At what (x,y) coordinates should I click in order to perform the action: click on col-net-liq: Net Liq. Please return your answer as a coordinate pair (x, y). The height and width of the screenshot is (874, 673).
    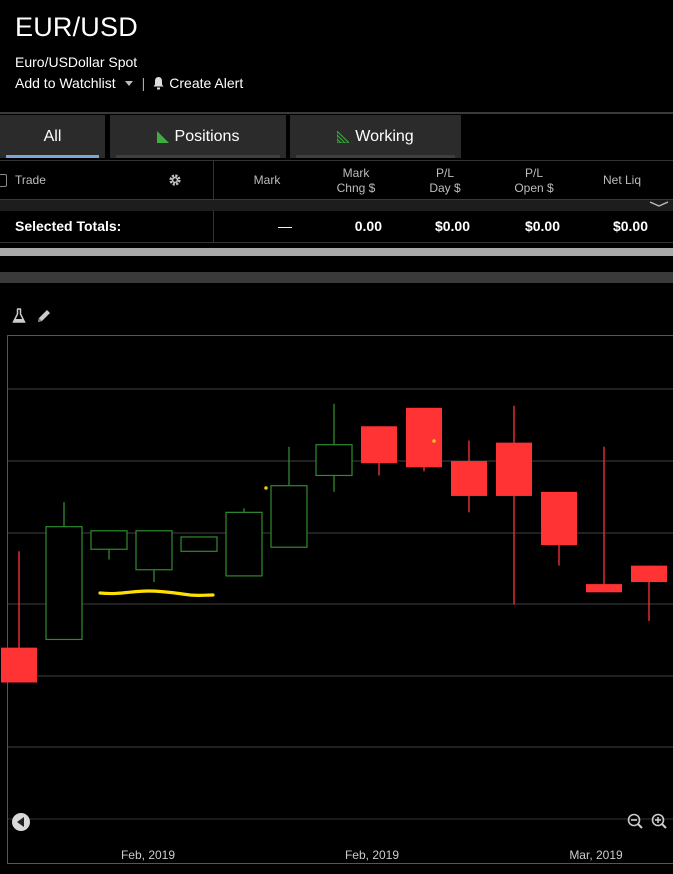
    Looking at the image, I should click on (622, 180).